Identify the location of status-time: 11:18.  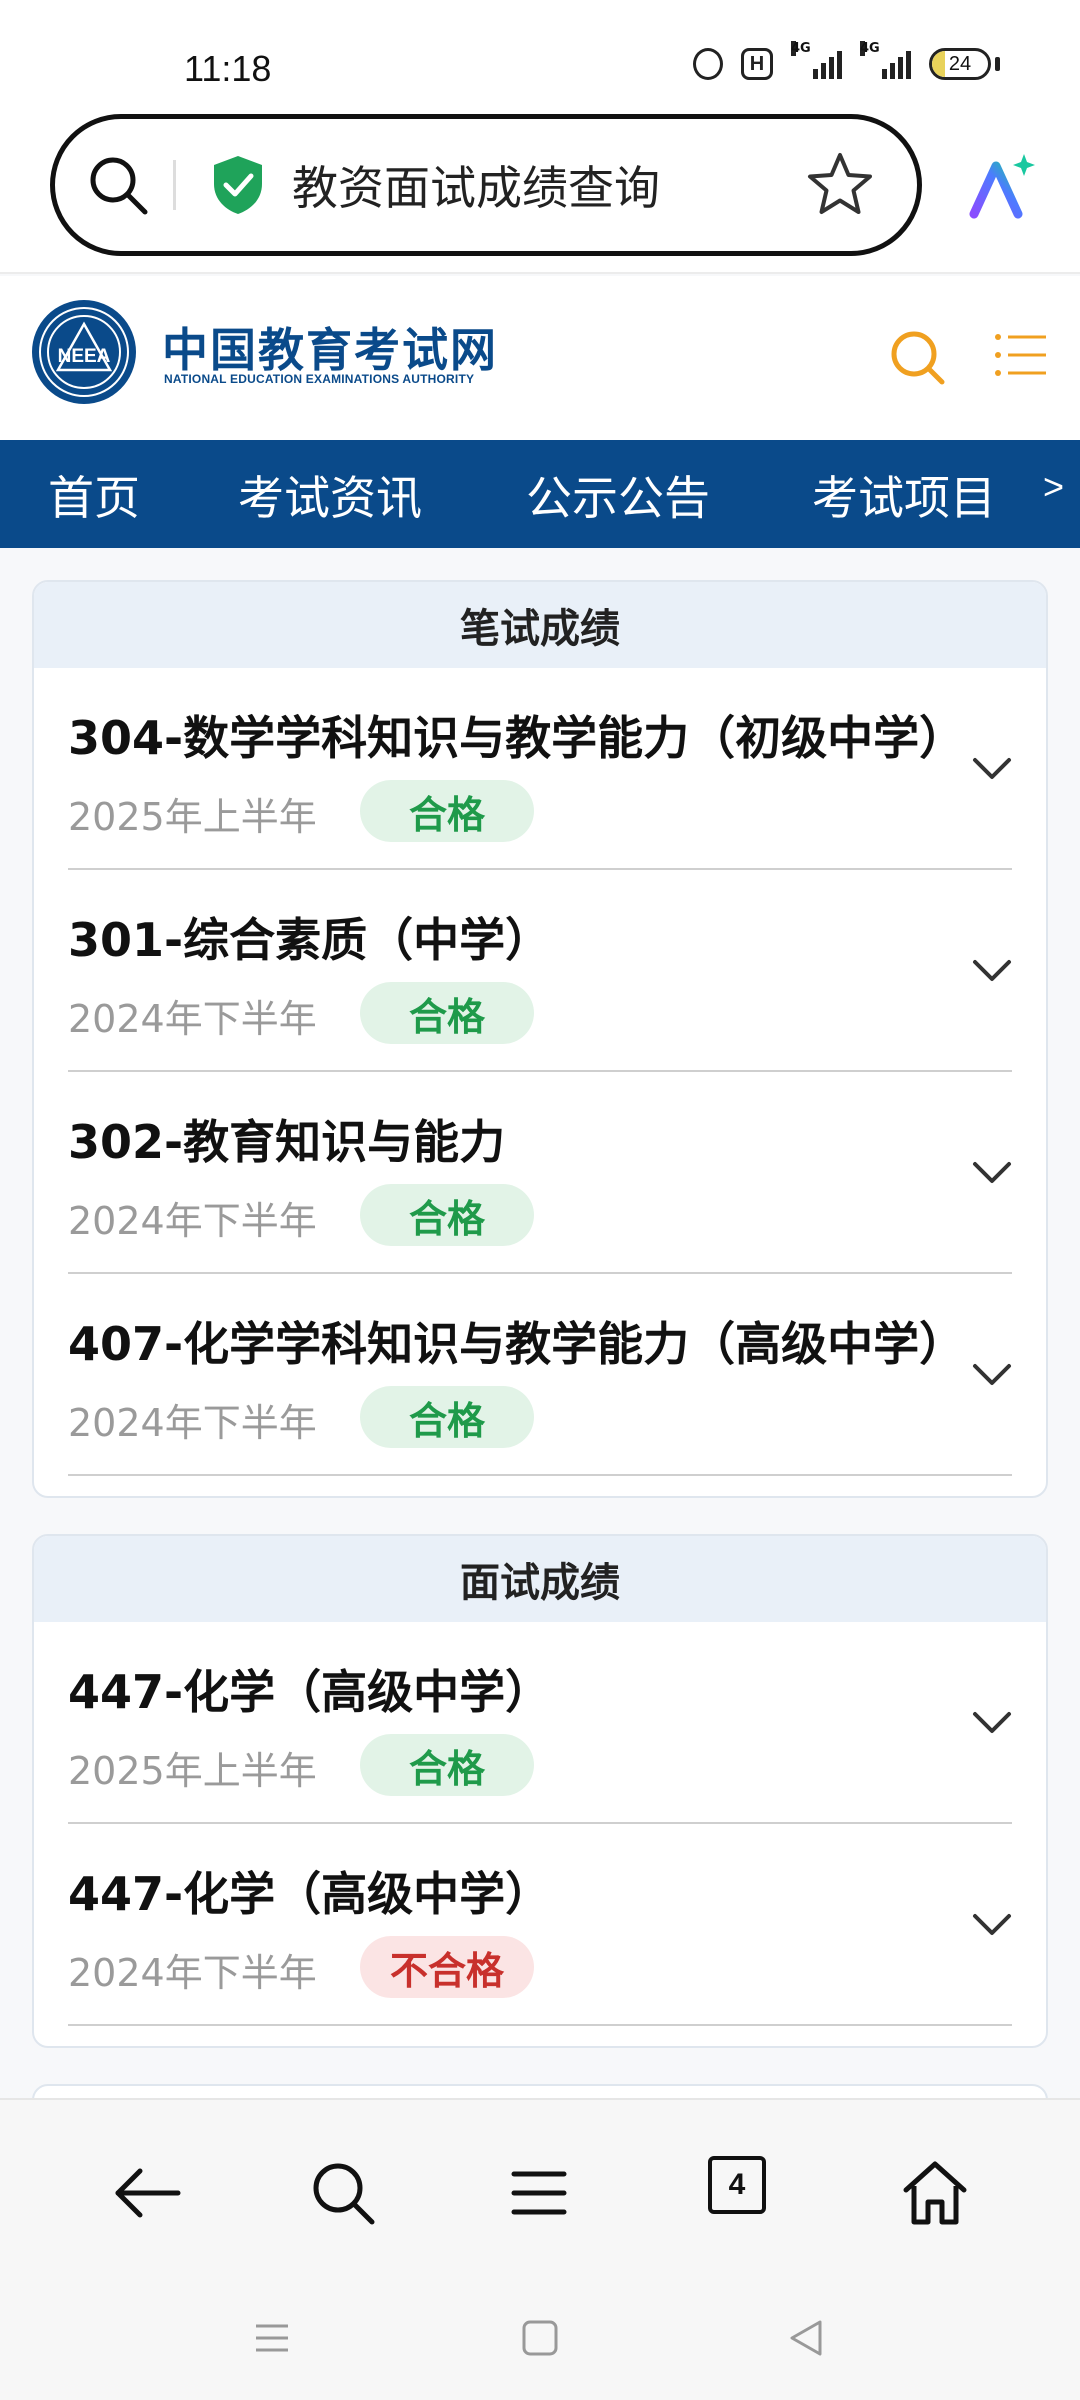
(228, 68).